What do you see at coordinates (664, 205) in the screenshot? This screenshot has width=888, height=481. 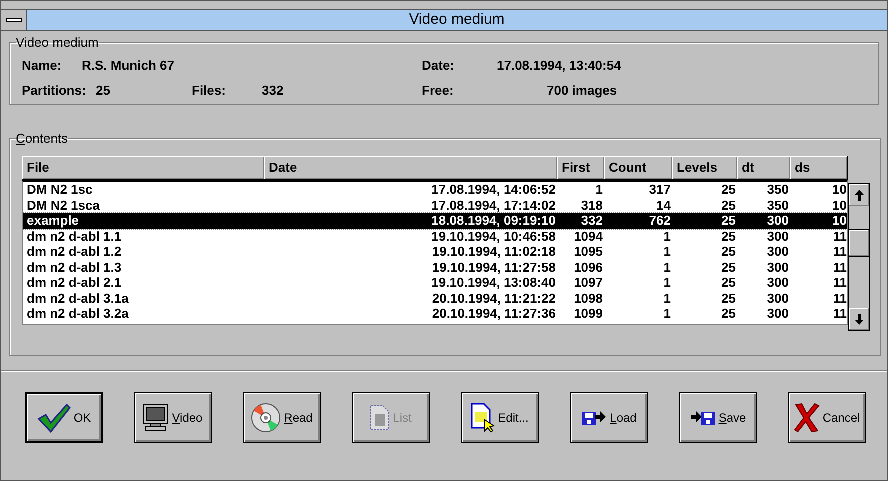 I see `table-cell-text: 14` at bounding box center [664, 205].